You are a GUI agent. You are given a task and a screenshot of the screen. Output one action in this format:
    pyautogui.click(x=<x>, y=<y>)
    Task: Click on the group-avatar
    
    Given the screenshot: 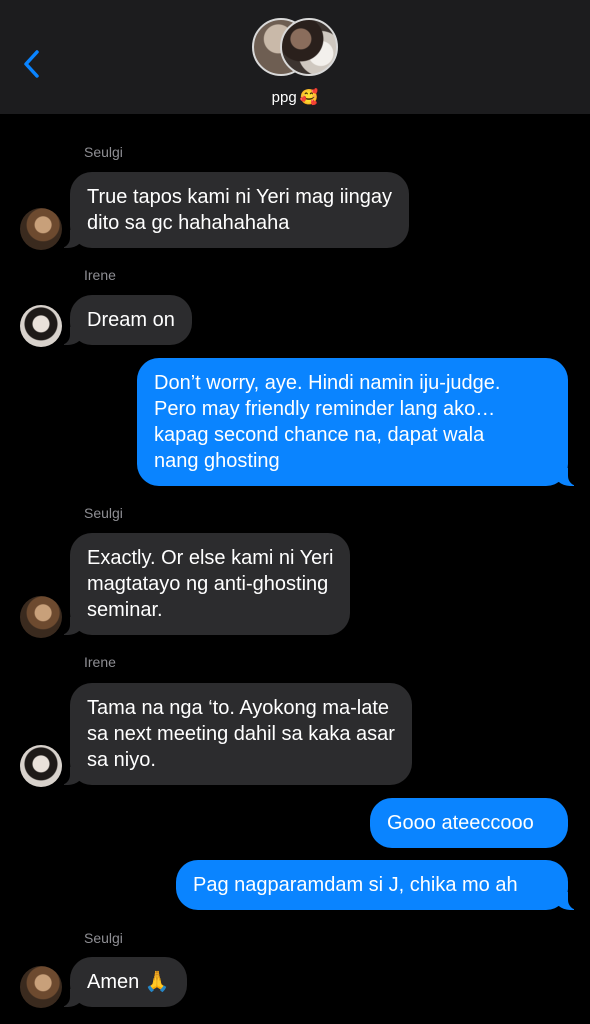 What is the action you would take?
    pyautogui.click(x=296, y=48)
    